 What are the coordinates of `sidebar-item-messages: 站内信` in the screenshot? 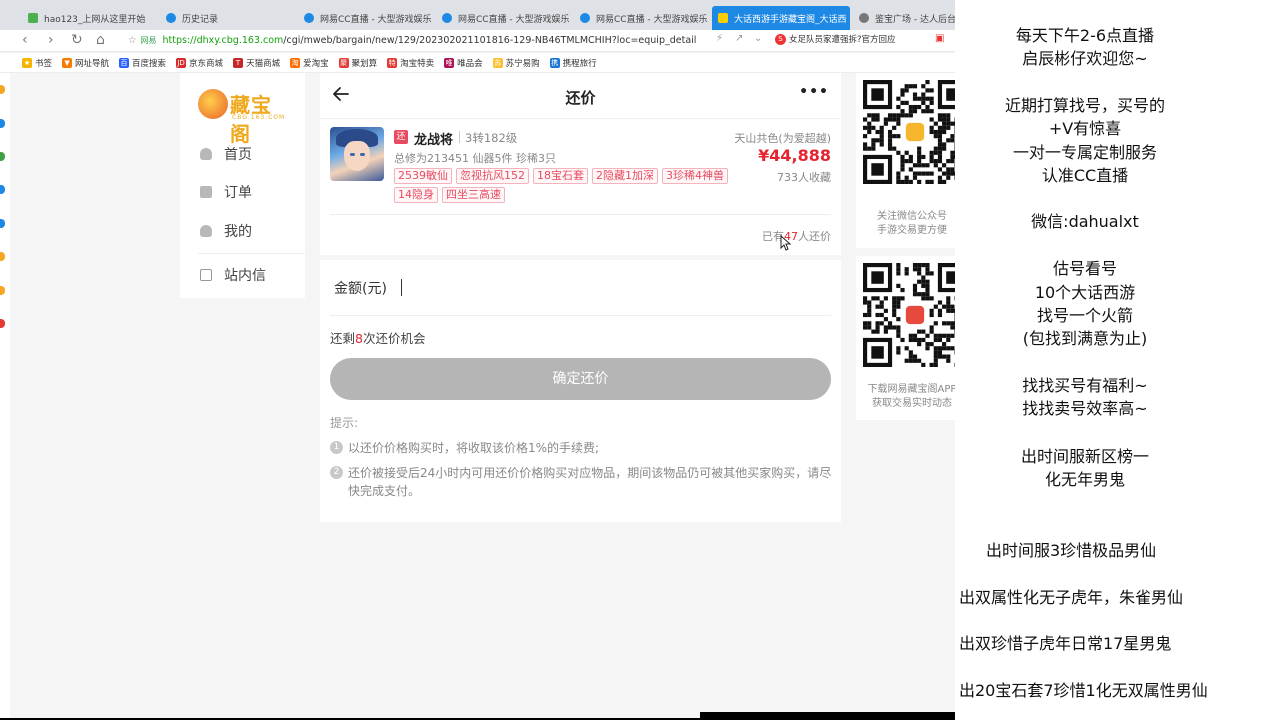 It's located at (233, 275).